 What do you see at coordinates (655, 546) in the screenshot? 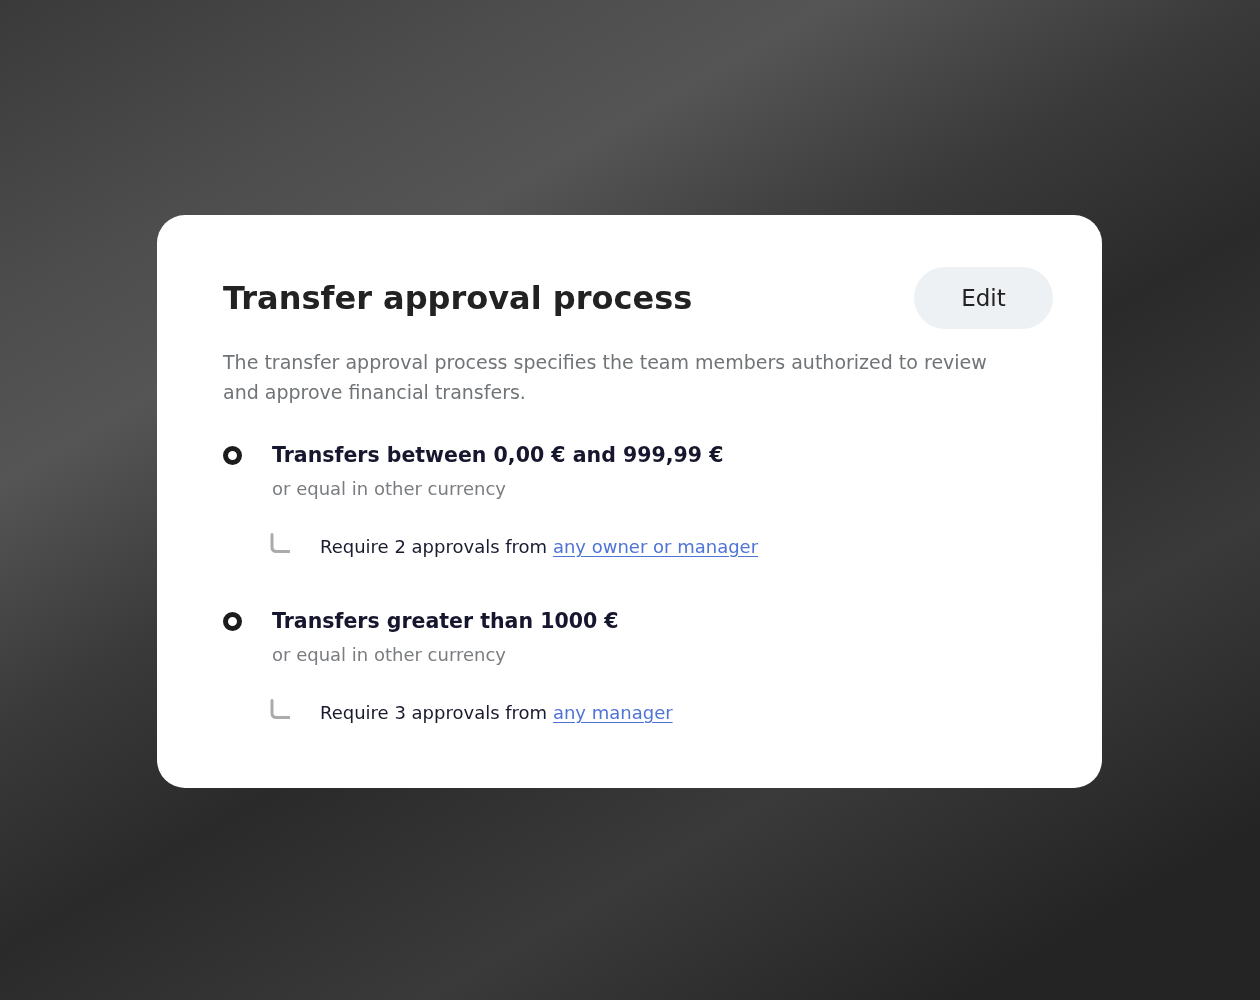
I see `approvers-link: any owner or manager` at bounding box center [655, 546].